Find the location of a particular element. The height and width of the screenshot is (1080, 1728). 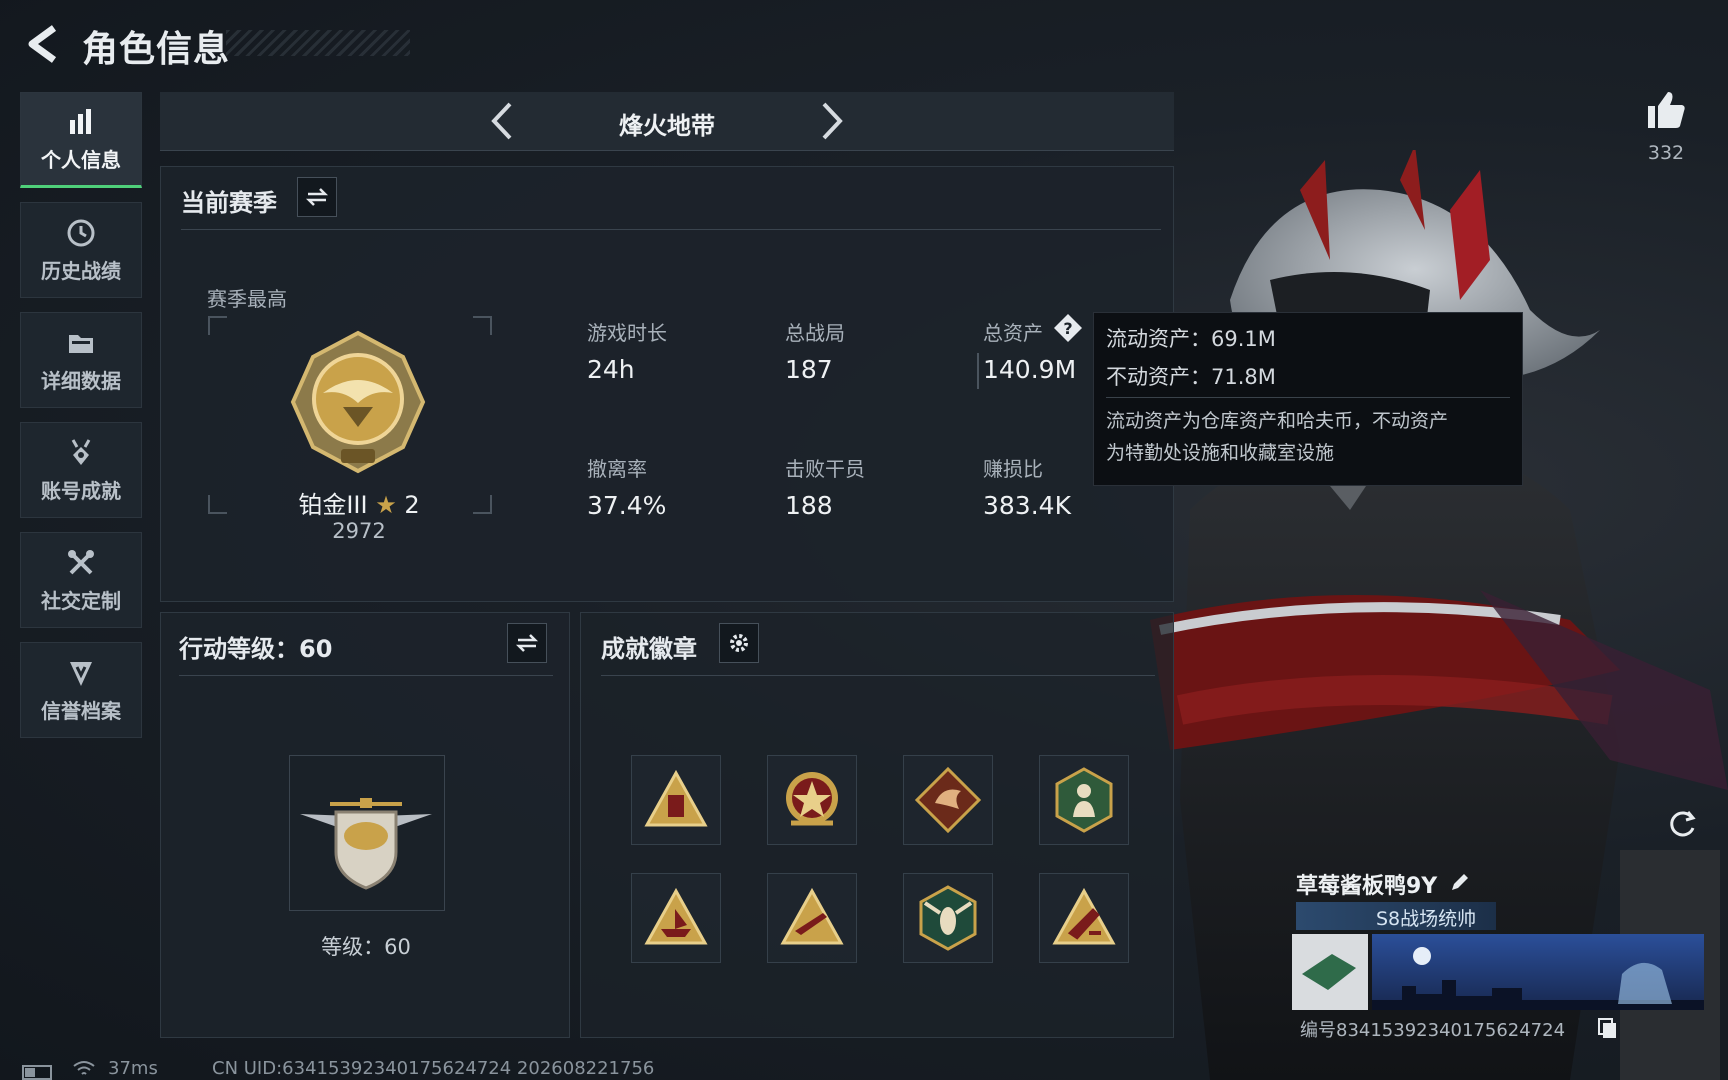

soldier-hex-badge-icon is located at coordinates (1084, 800).